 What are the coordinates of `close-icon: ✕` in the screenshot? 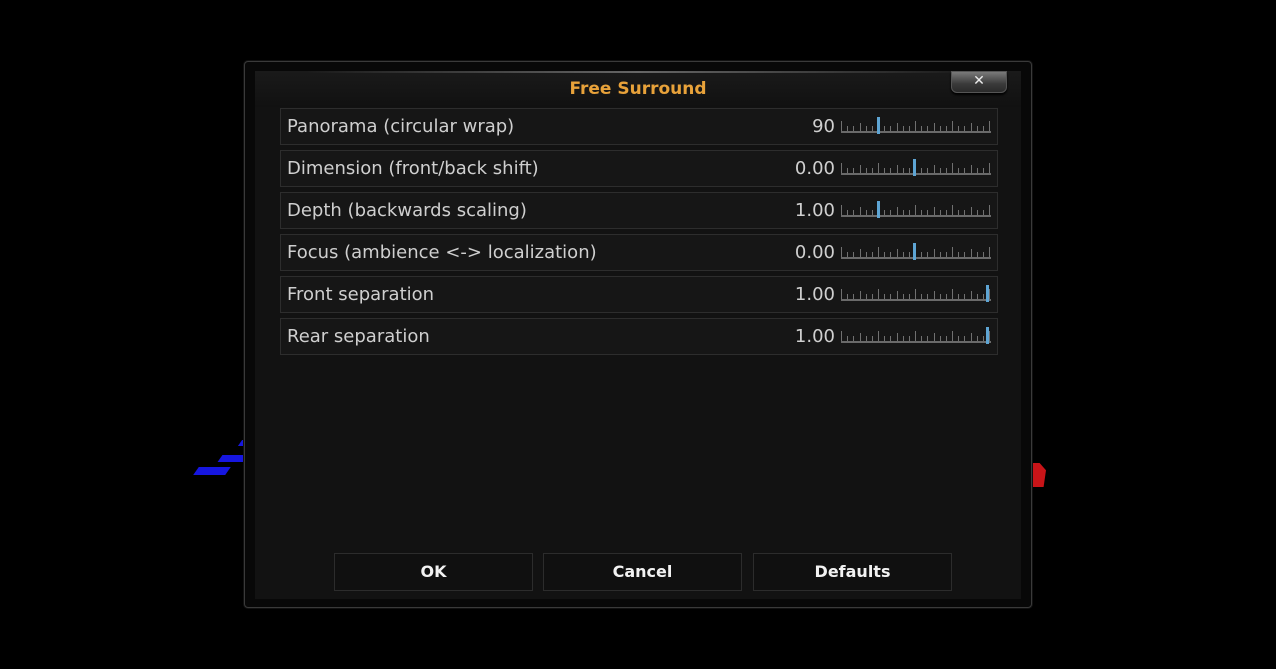 It's located at (979, 81).